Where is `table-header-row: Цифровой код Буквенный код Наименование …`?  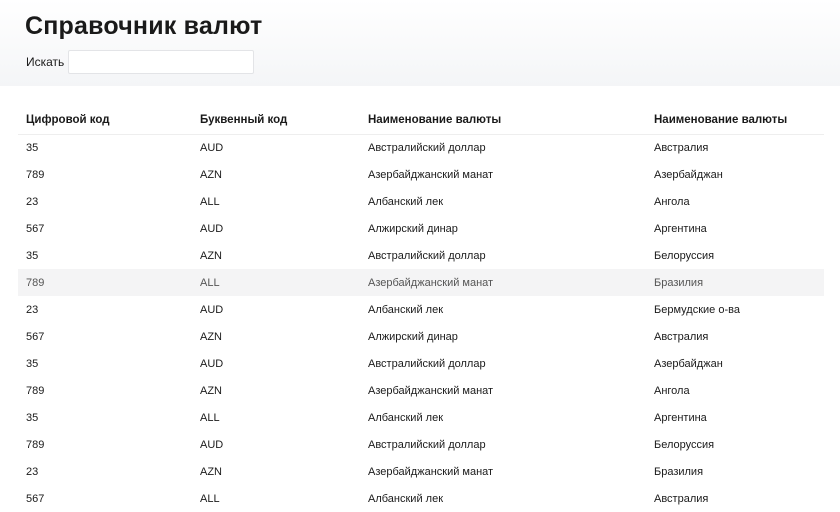 table-header-row: Цифровой код Буквенный код Наименование … is located at coordinates (421, 121).